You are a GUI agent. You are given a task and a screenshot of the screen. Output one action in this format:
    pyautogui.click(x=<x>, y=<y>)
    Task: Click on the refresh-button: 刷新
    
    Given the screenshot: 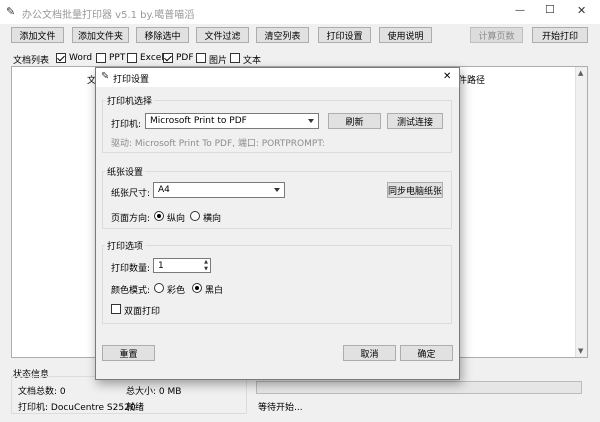 What is the action you would take?
    pyautogui.click(x=354, y=121)
    